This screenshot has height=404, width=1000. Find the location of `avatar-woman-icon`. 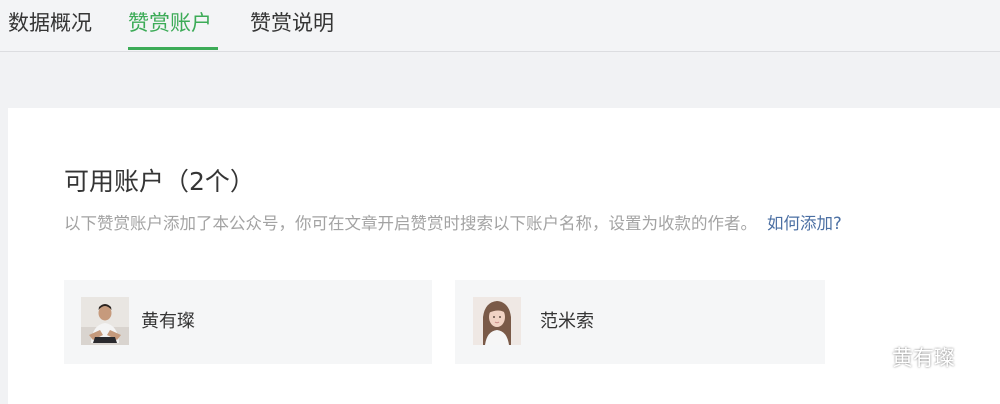

avatar-woman-icon is located at coordinates (497, 321).